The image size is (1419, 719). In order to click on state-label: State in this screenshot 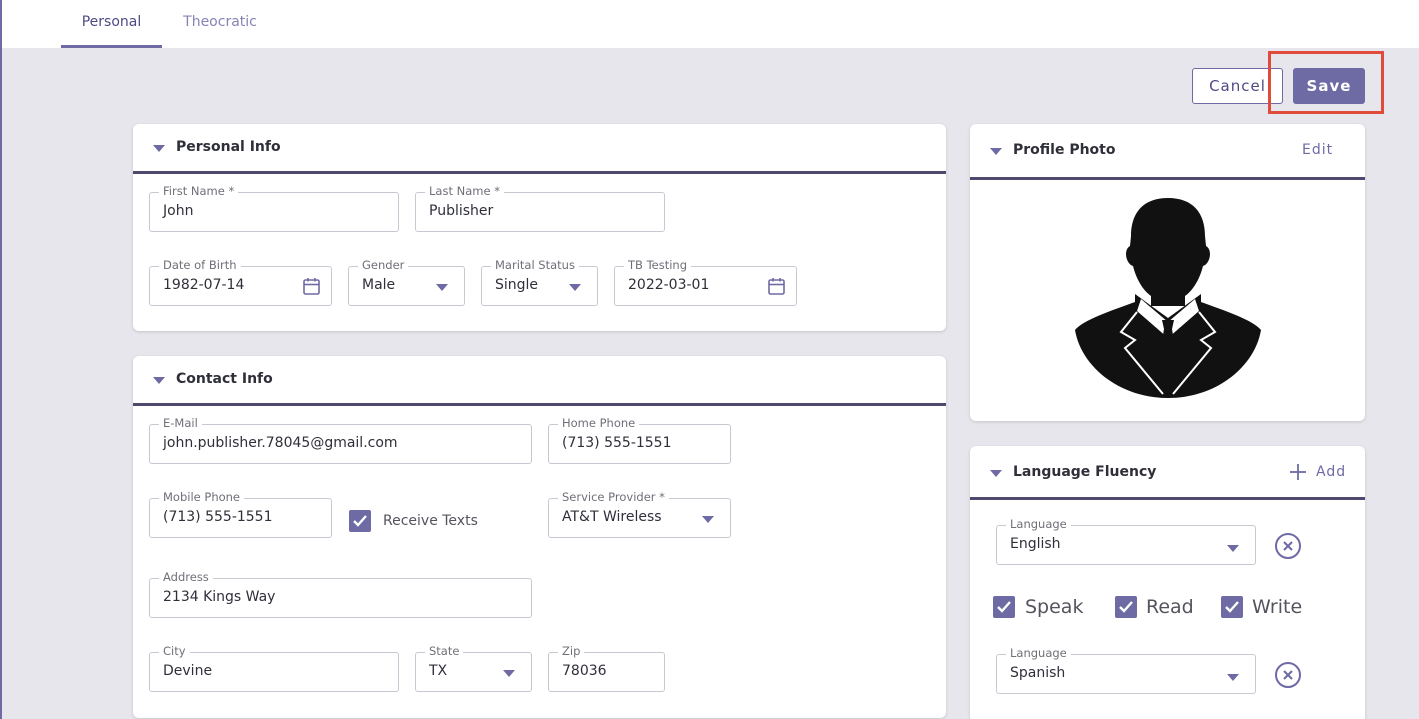, I will do `click(444, 651)`.